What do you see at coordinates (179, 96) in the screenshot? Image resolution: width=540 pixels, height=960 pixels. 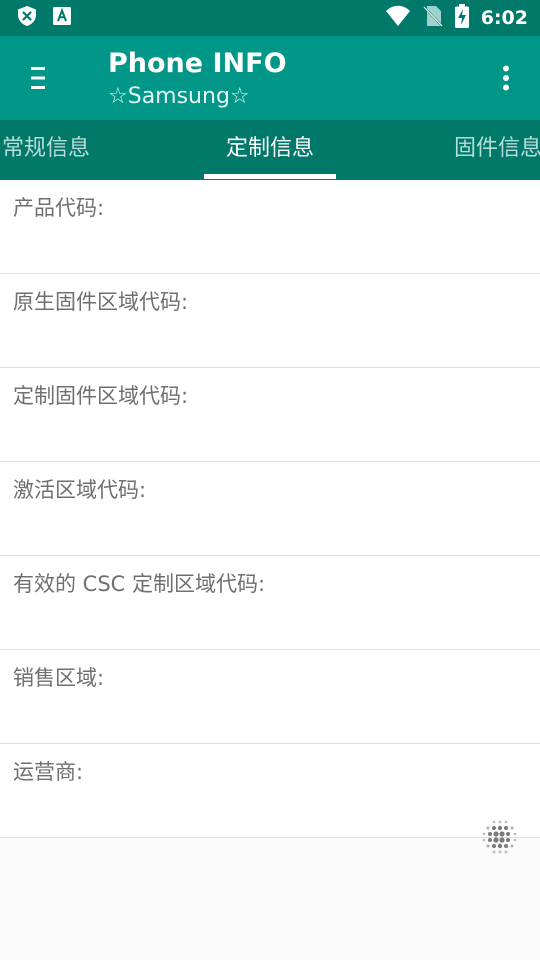 I see `app-subtitle: ☆Samsung☆` at bounding box center [179, 96].